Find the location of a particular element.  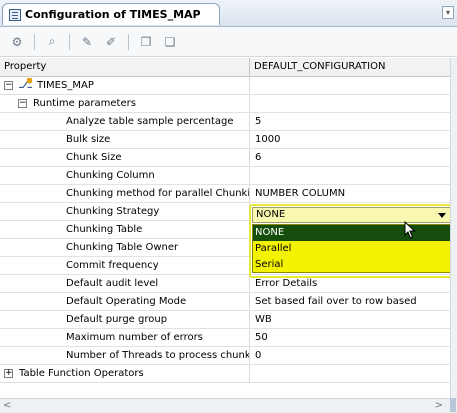

document-icon is located at coordinates (15, 14).